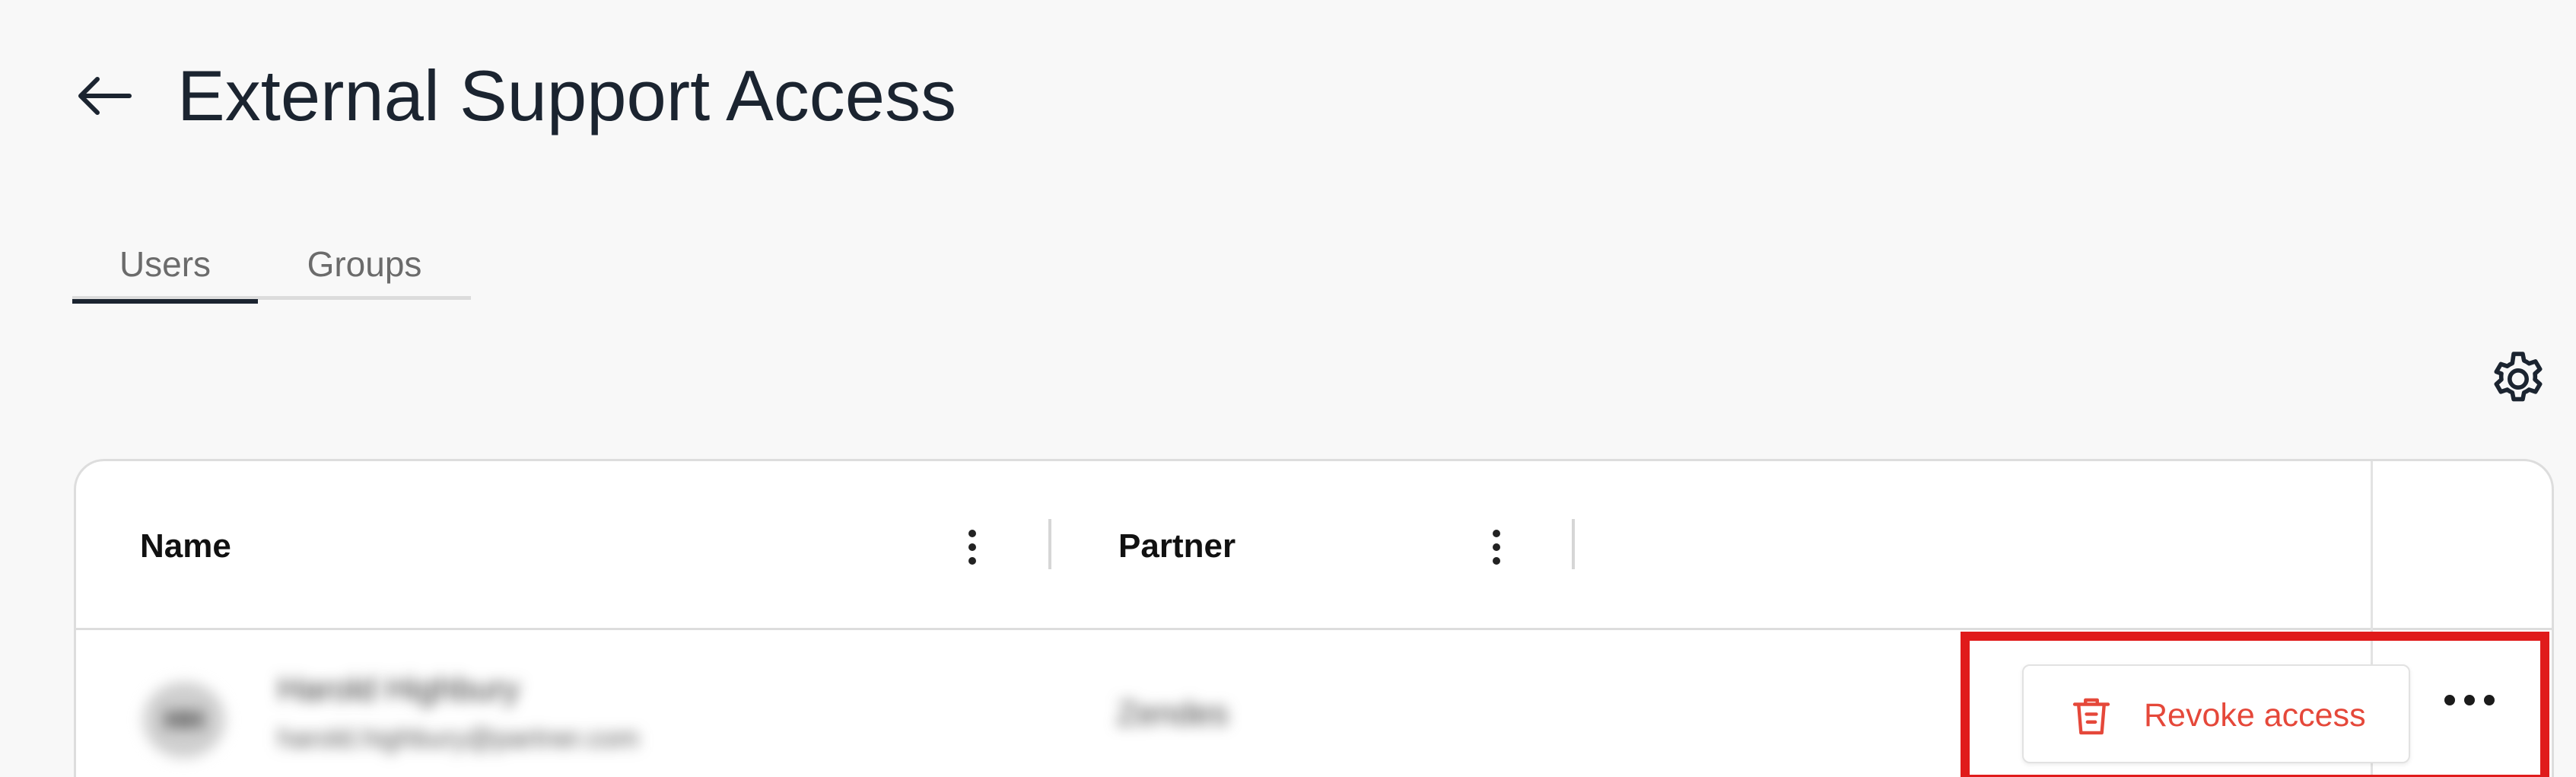 The height and width of the screenshot is (777, 2576). I want to click on tab-bar: Users Groups, so click(272, 266).